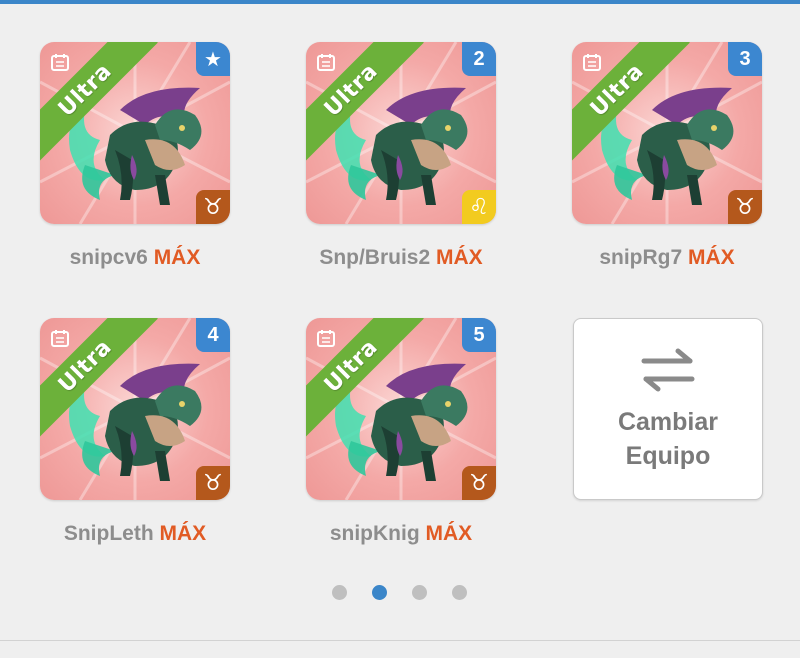 The image size is (800, 658). I want to click on slot-number-badge: 4, so click(213, 335).